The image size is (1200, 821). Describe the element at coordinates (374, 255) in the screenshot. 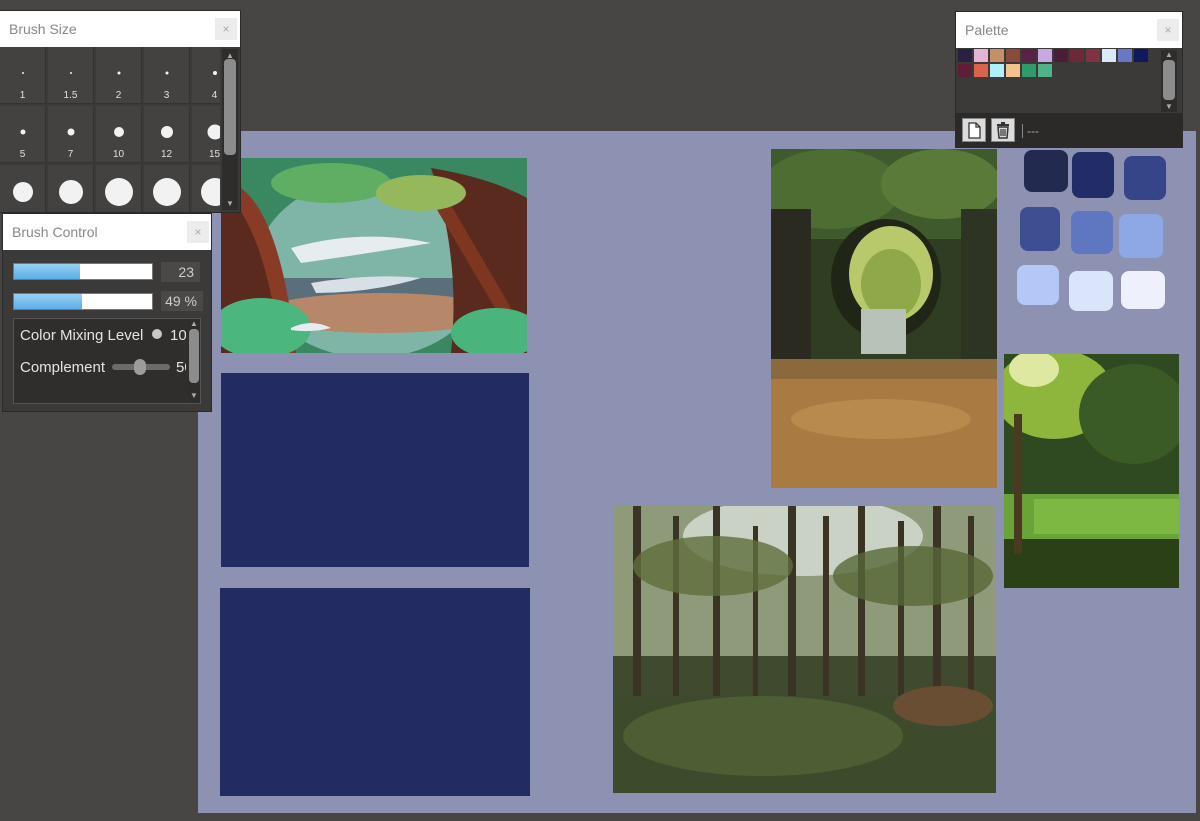

I see `painted-forest-study` at that location.